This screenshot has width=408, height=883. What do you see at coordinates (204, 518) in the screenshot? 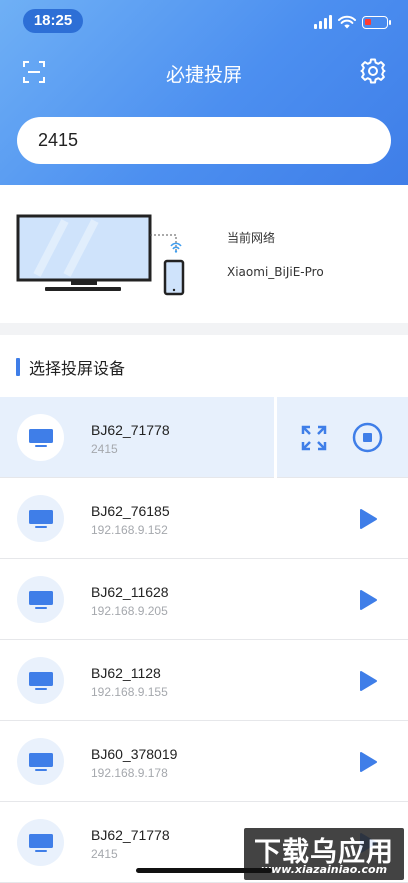
I see `device-row: BJ62_76185 192.168.9.152` at bounding box center [204, 518].